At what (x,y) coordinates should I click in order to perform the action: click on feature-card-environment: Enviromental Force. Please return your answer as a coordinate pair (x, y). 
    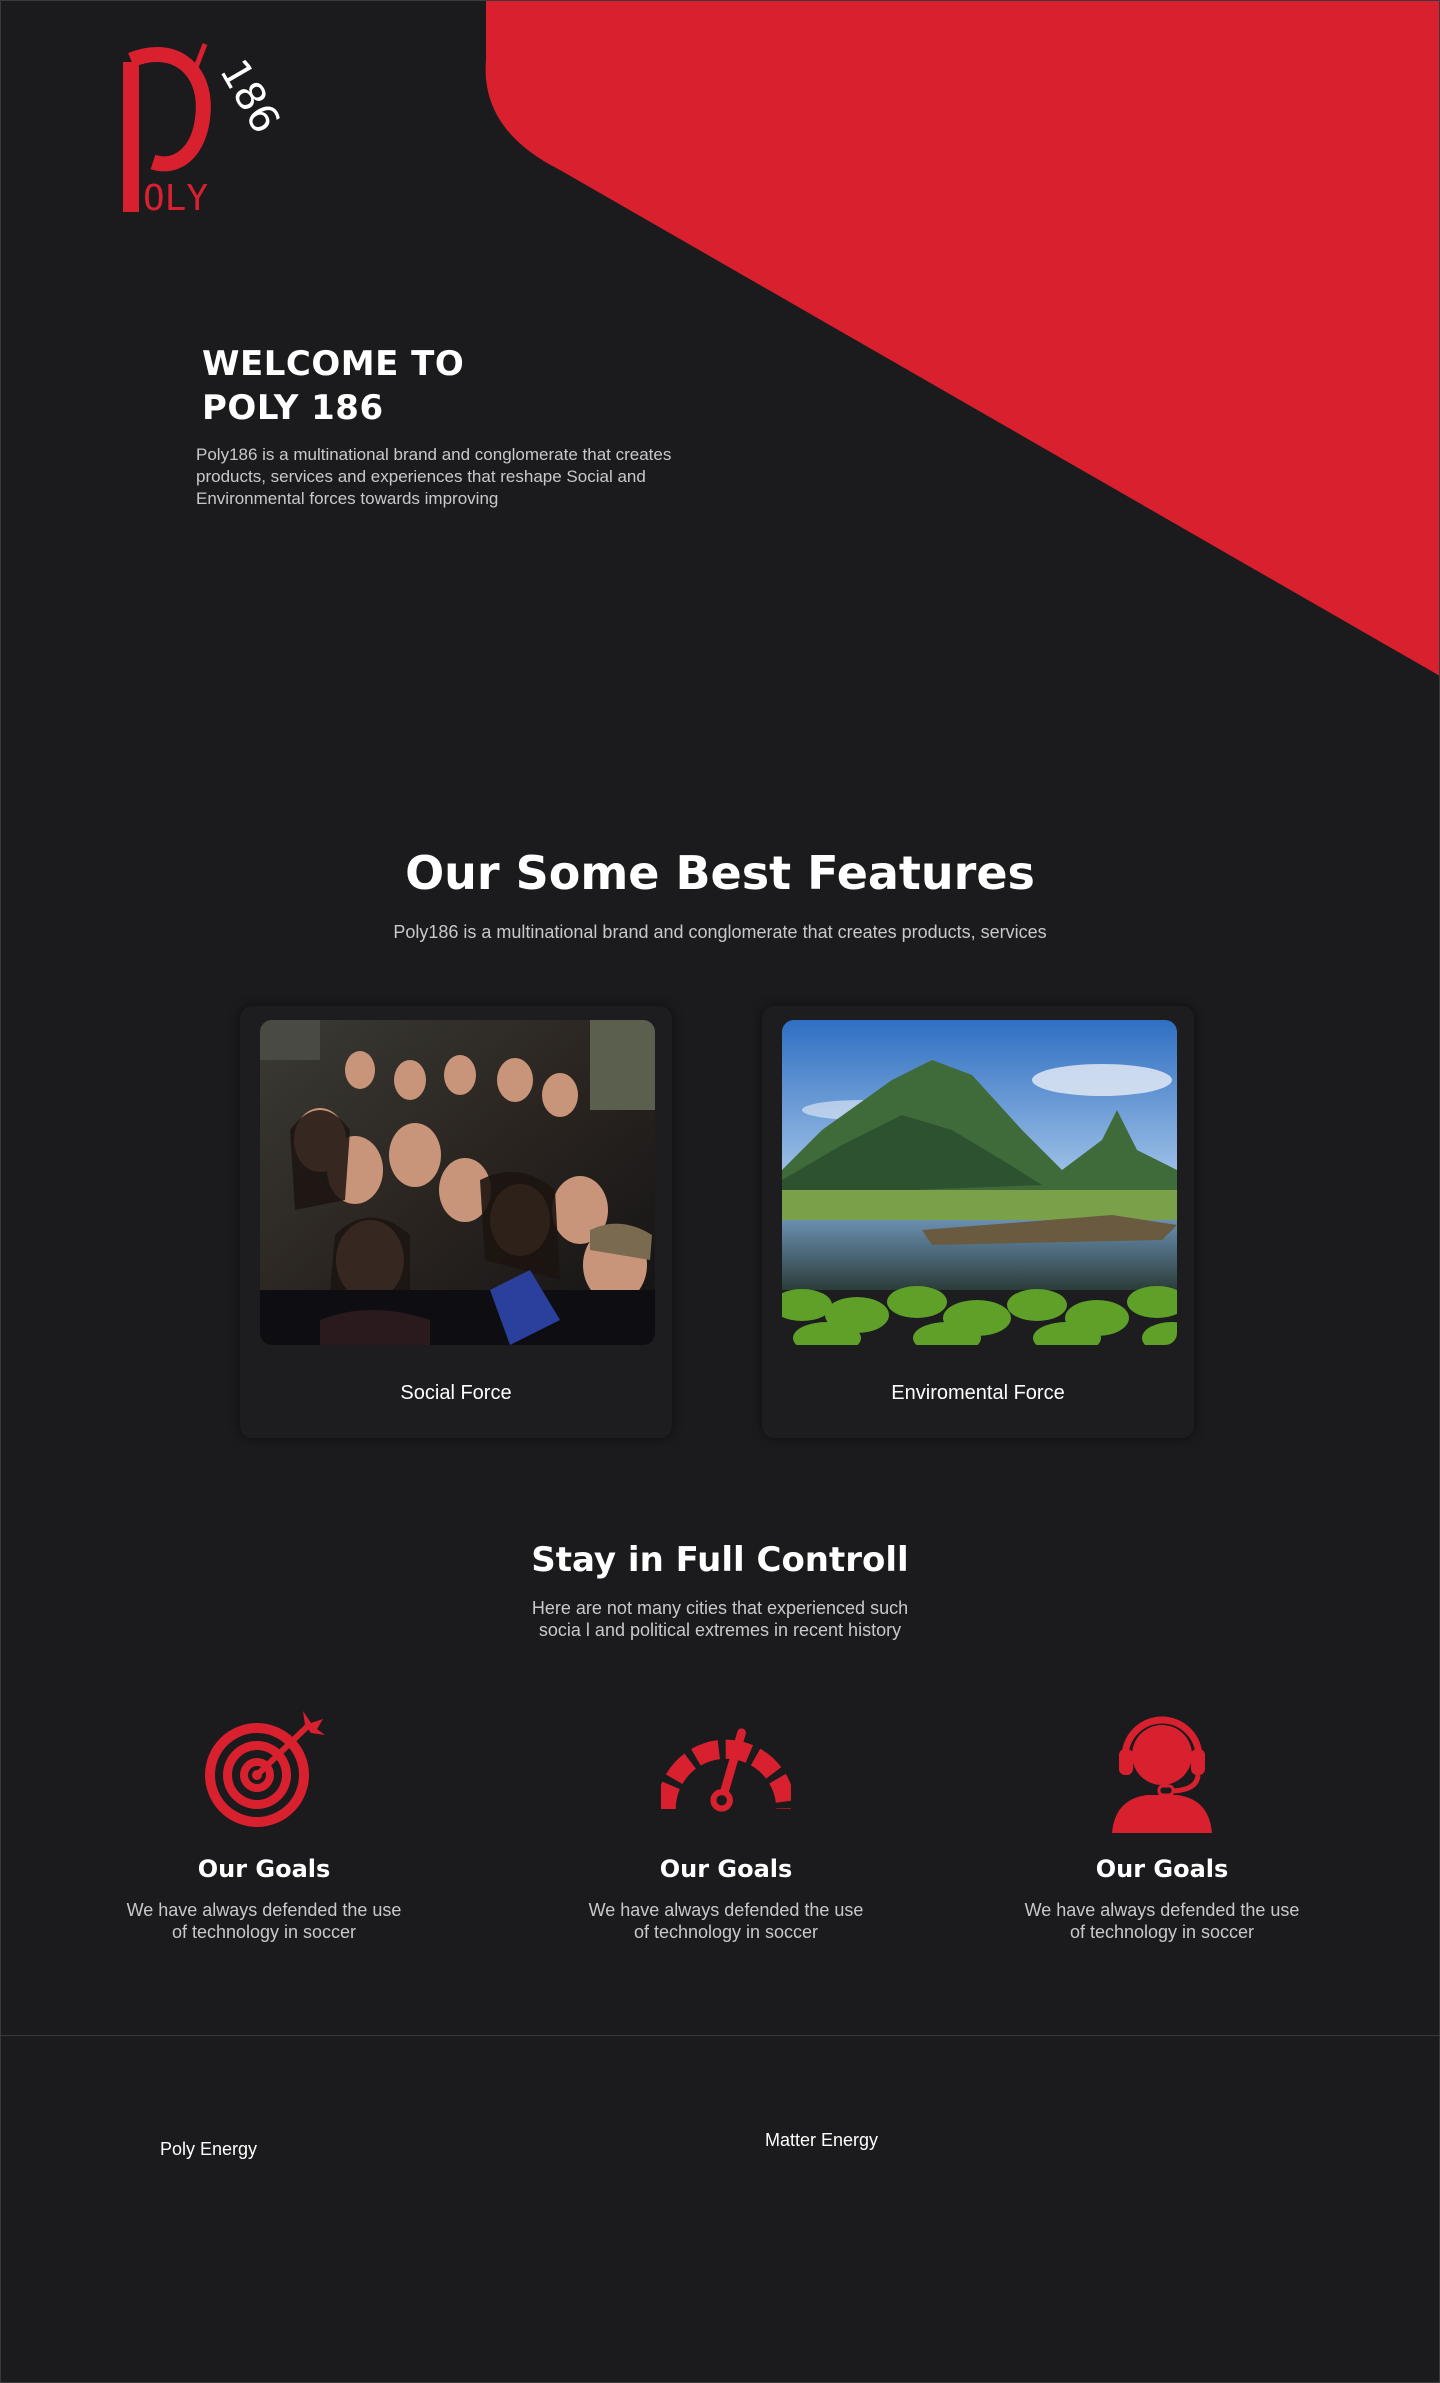
    Looking at the image, I should click on (978, 1222).